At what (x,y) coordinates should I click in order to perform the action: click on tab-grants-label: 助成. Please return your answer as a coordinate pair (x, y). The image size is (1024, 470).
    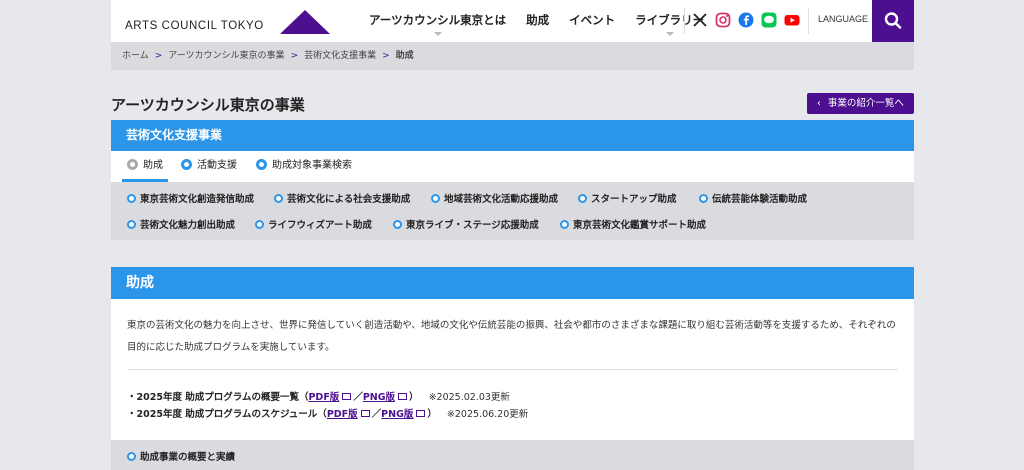
    Looking at the image, I should click on (153, 165).